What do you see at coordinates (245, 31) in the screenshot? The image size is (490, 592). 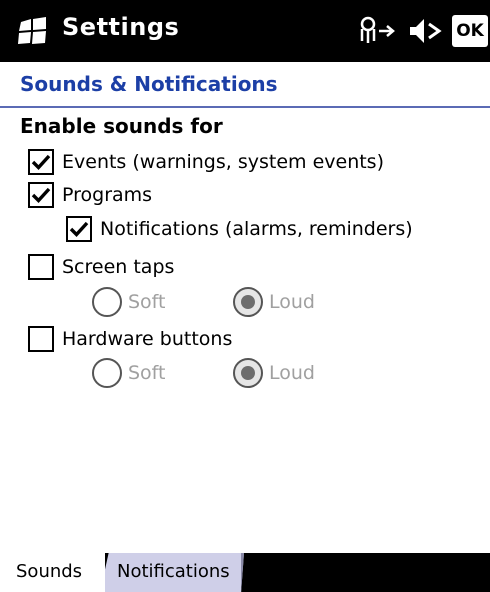 I see `title-bar: Settings OK` at bounding box center [245, 31].